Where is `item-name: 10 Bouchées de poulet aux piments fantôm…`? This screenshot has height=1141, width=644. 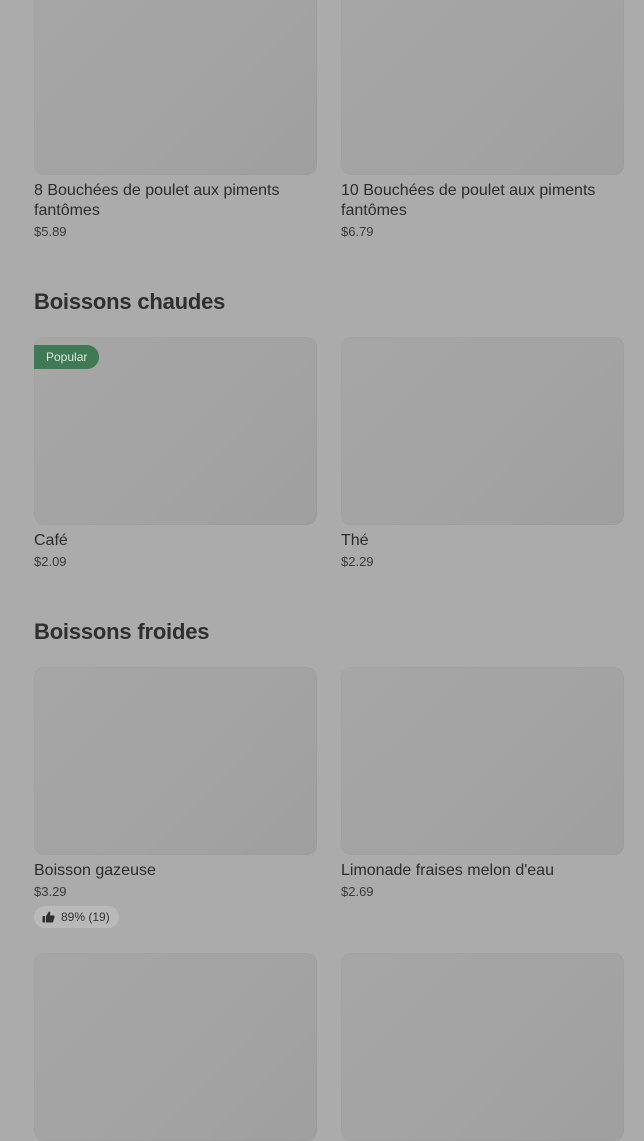
item-name: 10 Bouchées de poulet aux piments fantôm… is located at coordinates (468, 200).